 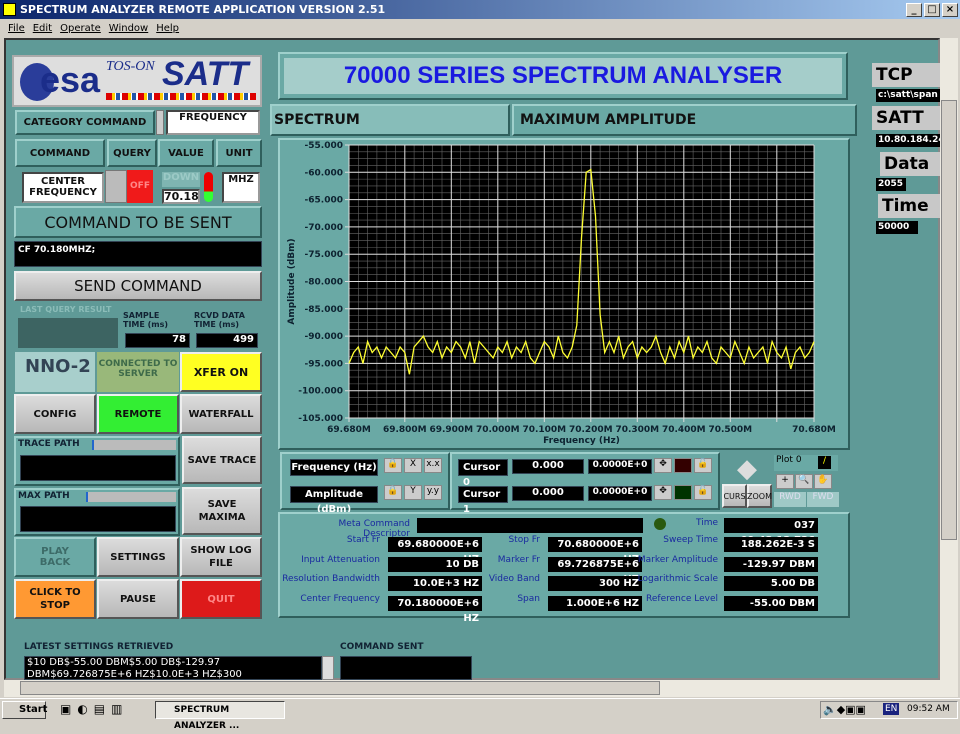 What do you see at coordinates (914, 10) in the screenshot?
I see `minimize-button: _` at bounding box center [914, 10].